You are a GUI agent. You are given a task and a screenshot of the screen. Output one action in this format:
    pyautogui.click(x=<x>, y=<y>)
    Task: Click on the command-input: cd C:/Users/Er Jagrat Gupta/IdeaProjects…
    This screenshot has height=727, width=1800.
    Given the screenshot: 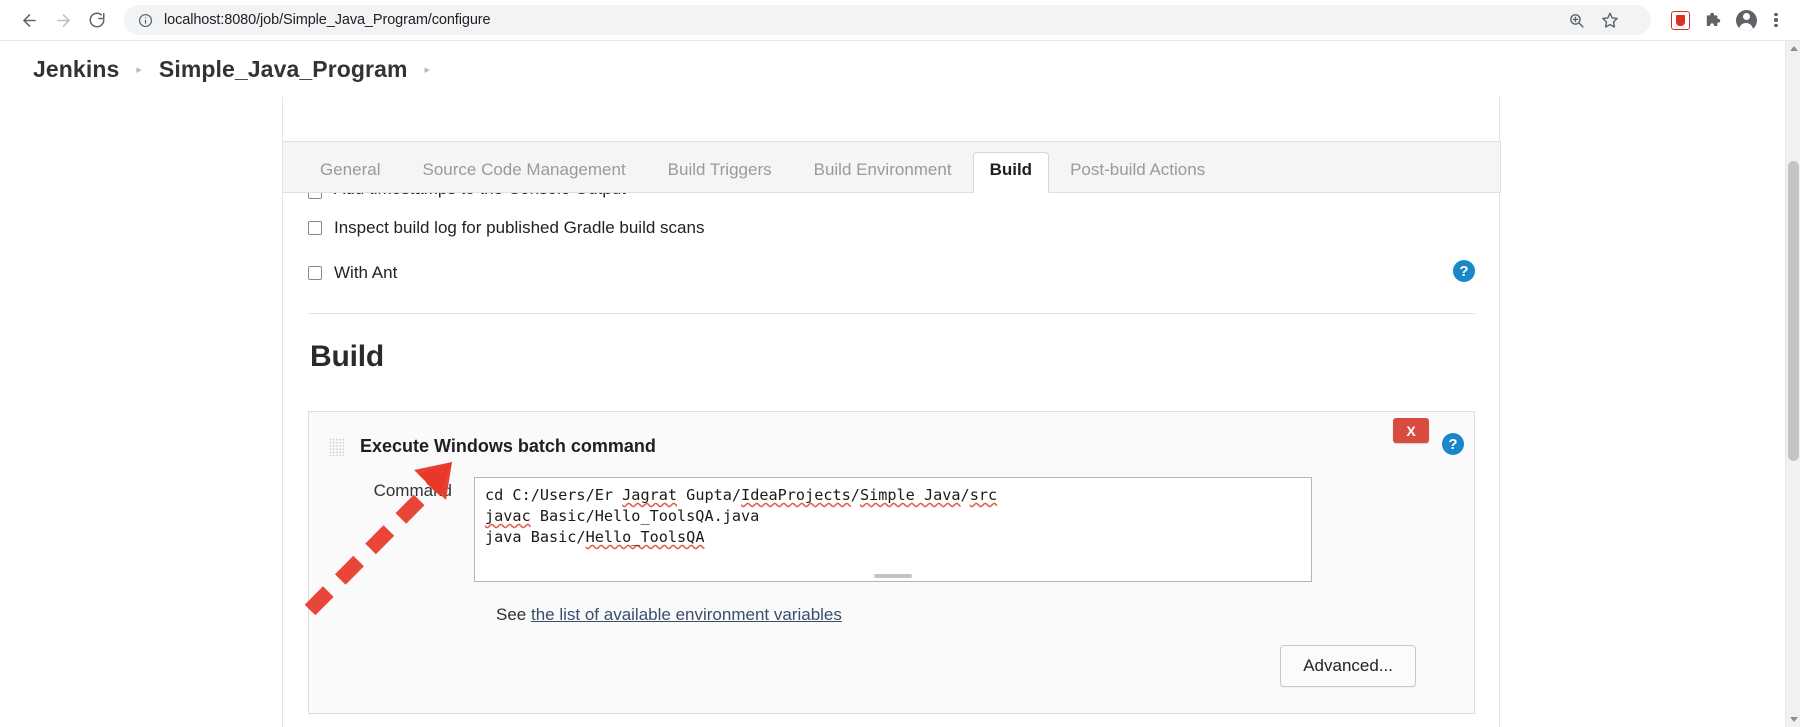 What is the action you would take?
    pyautogui.click(x=893, y=529)
    